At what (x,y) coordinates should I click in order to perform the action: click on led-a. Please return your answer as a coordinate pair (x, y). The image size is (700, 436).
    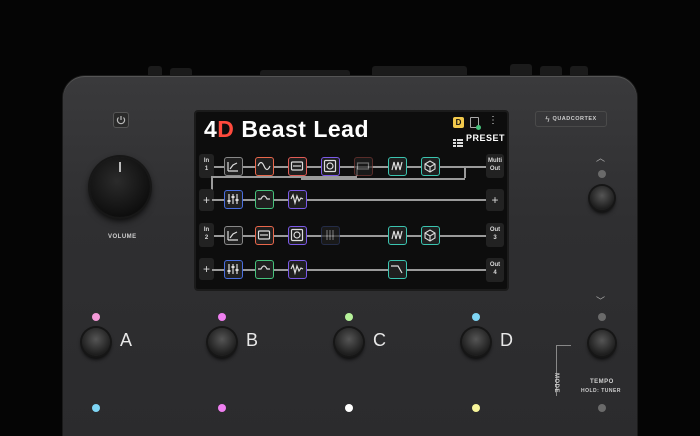
    Looking at the image, I should click on (96, 317).